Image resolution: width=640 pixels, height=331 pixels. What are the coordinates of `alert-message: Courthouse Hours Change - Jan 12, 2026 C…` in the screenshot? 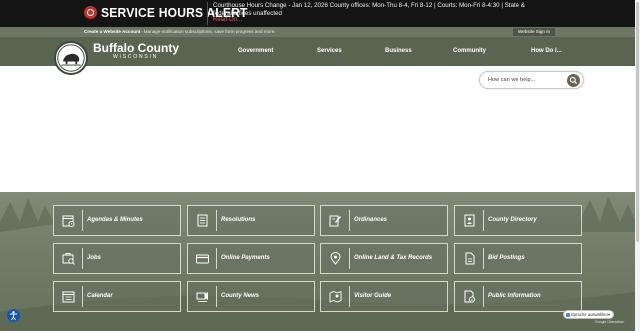 It's located at (369, 9).